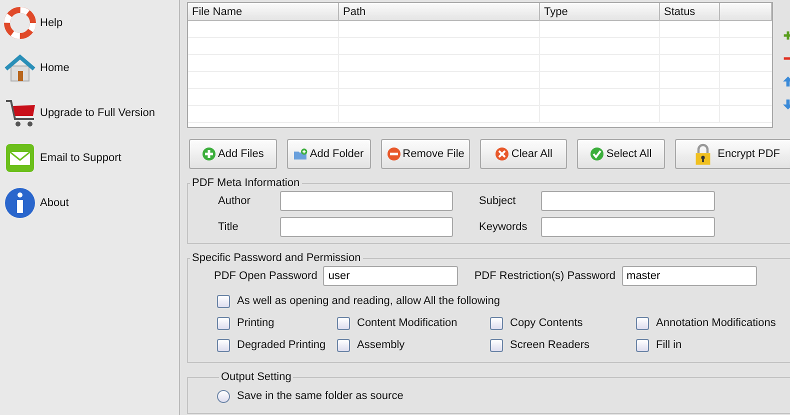  I want to click on group-title: Output Setting, so click(256, 377).